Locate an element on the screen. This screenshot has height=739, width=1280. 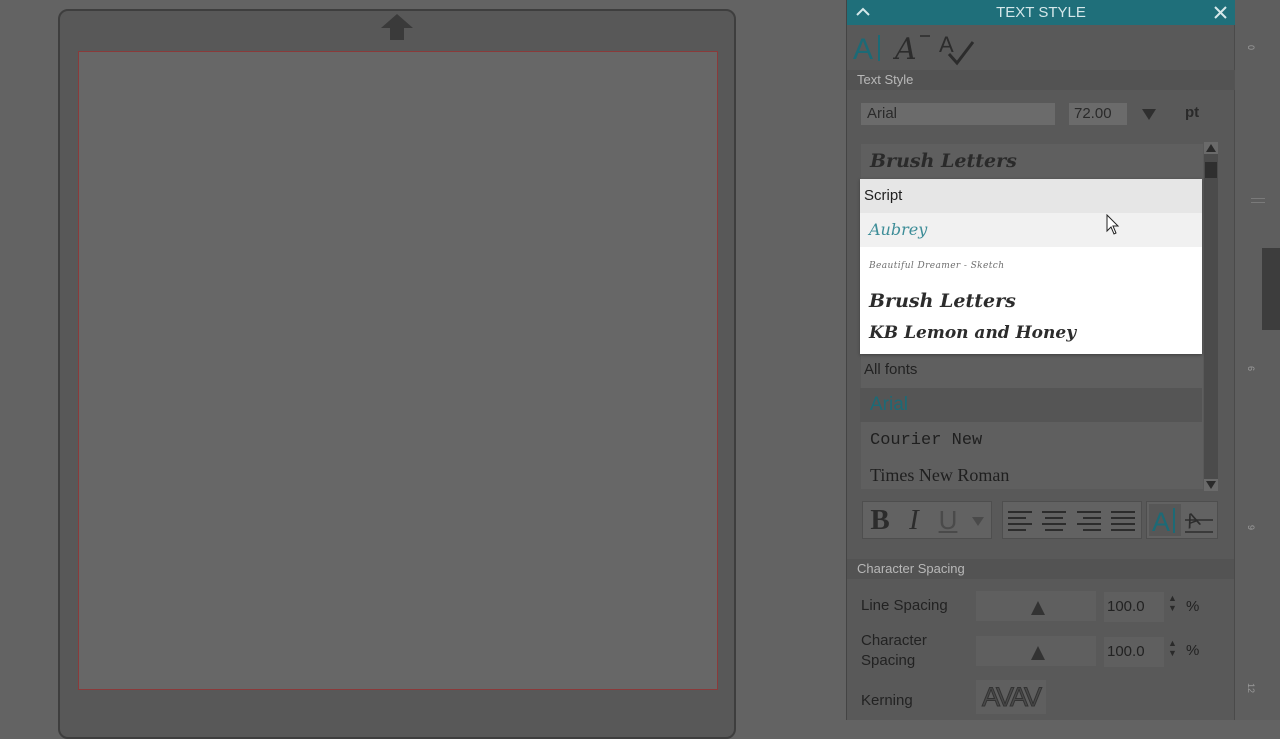
font-style-icon: A is located at coordinates (913, 48).